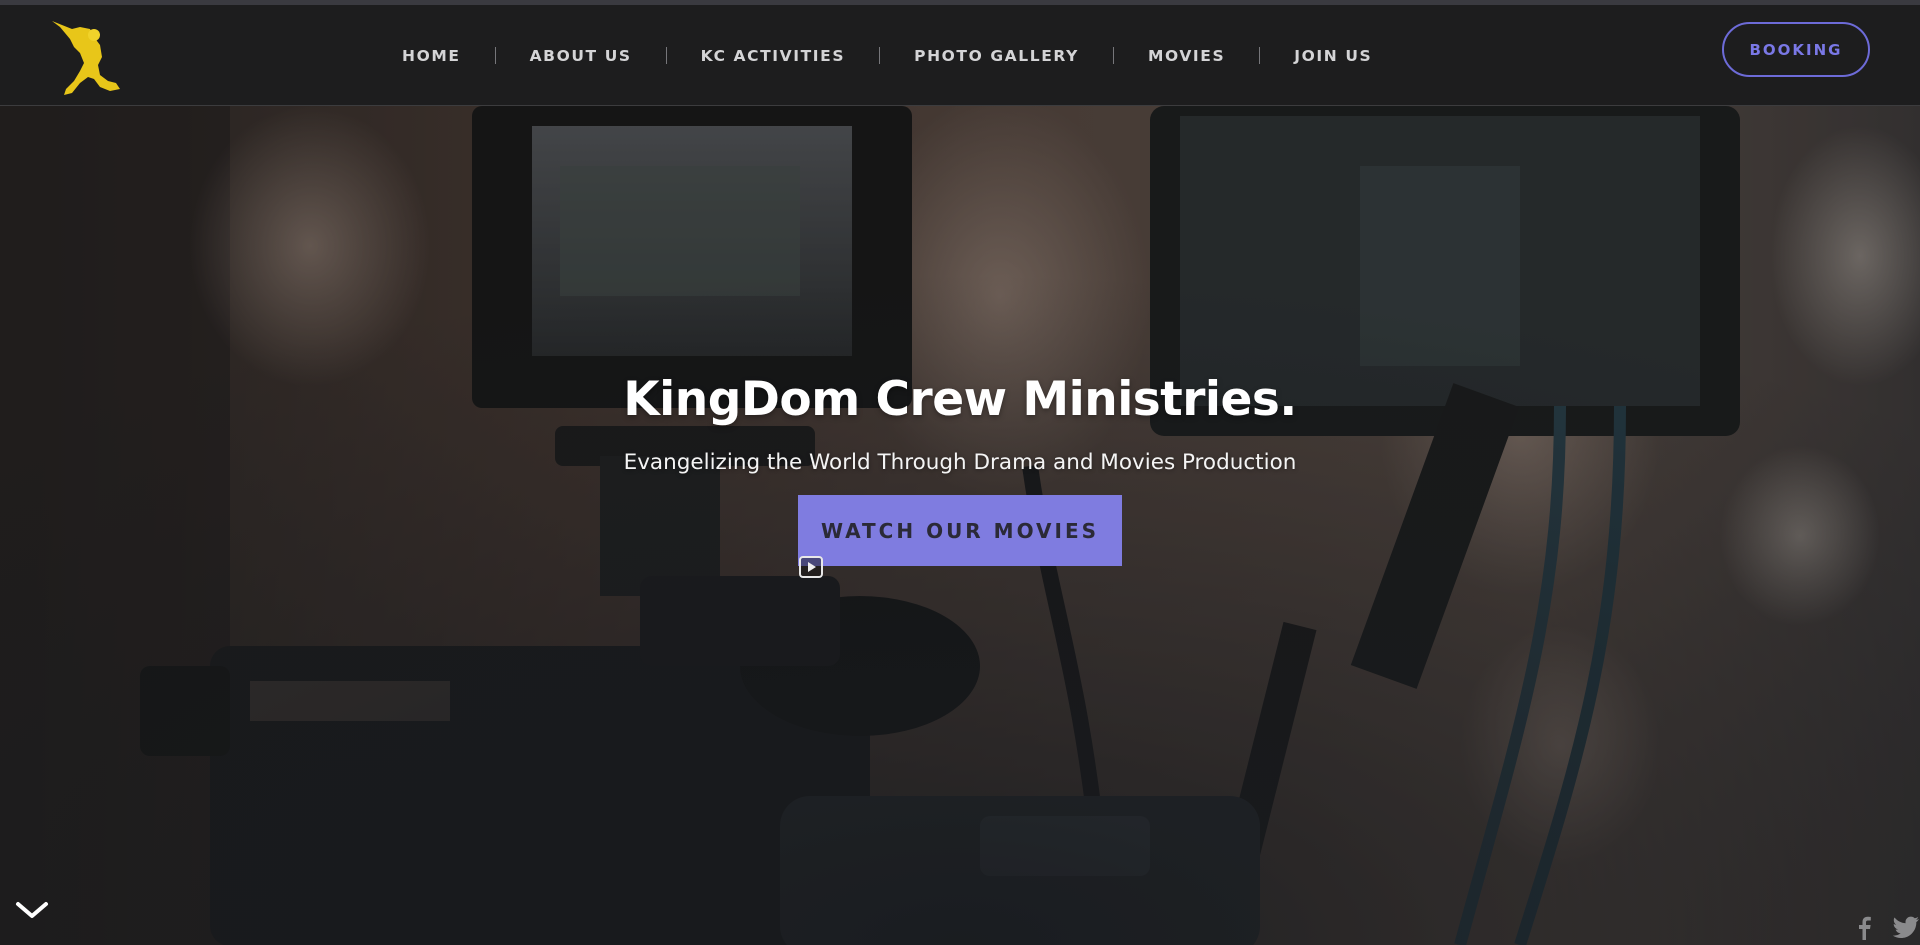 The width and height of the screenshot is (1920, 945). Describe the element at coordinates (1864, 928) in the screenshot. I see `facebook-icon` at that location.